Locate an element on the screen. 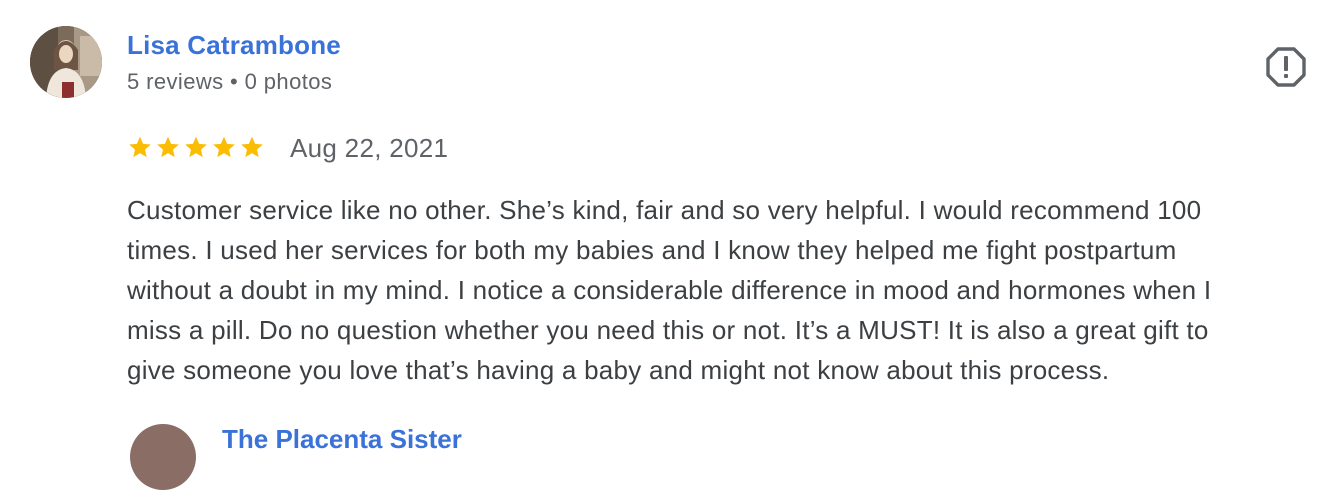  reviewer-name: Lisa Catrambone is located at coordinates (234, 45).